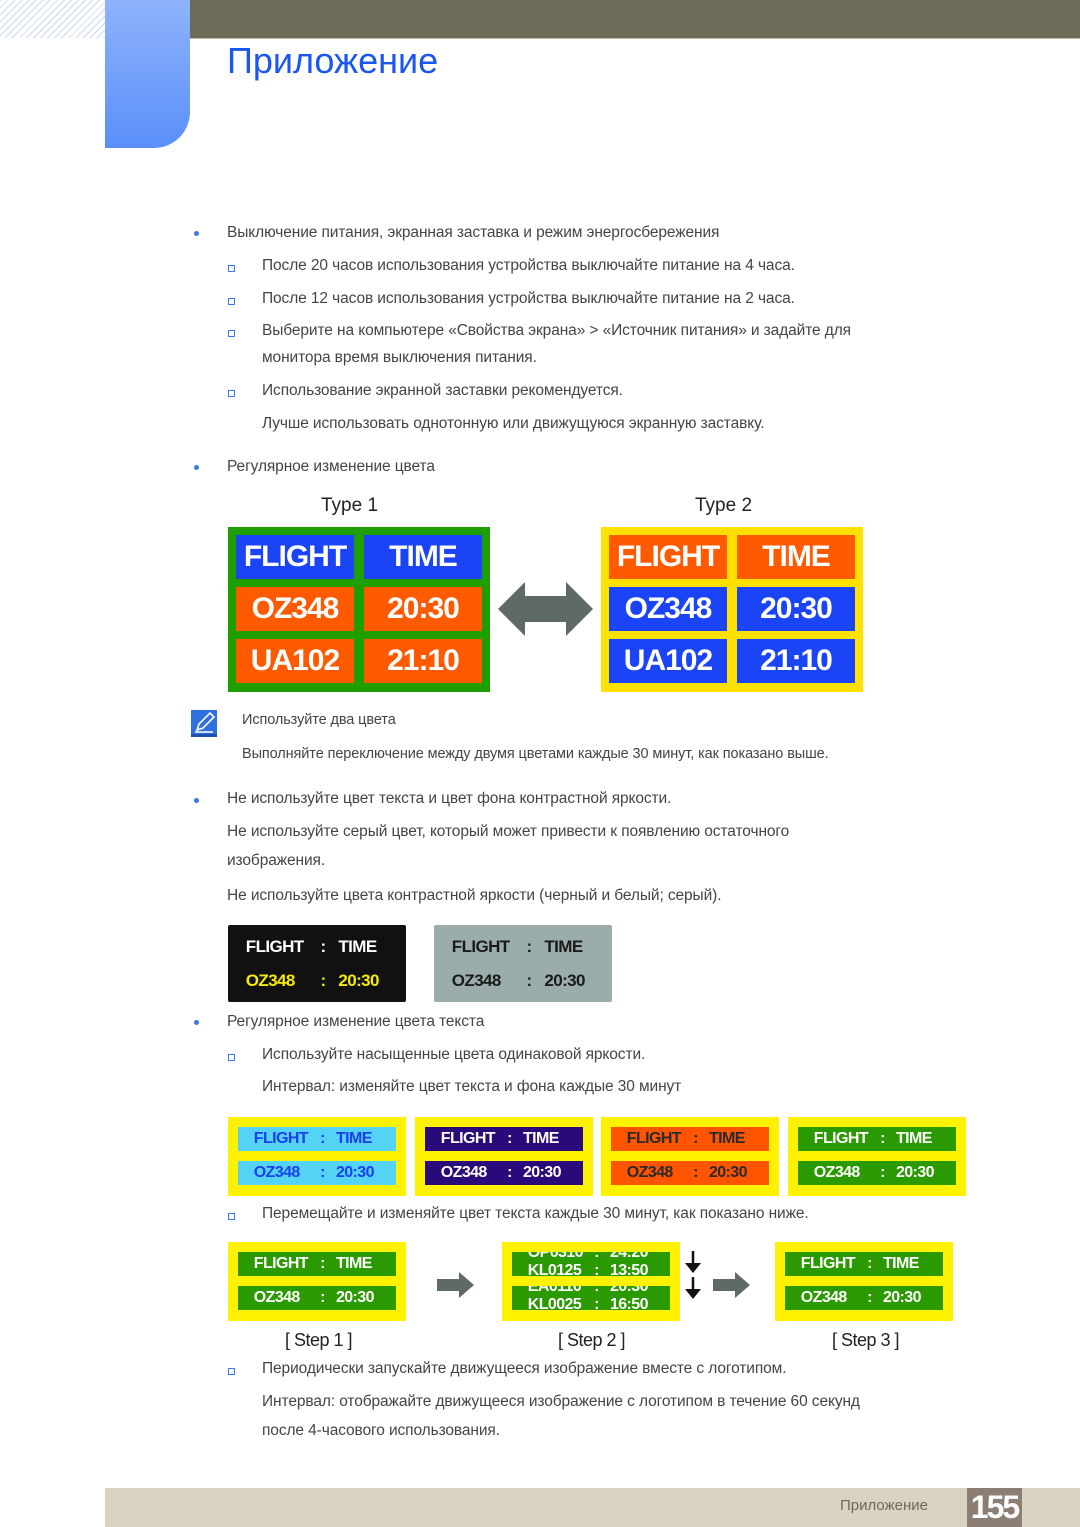 The width and height of the screenshot is (1080, 1527). I want to click on chapter-tab, so click(147, 74).